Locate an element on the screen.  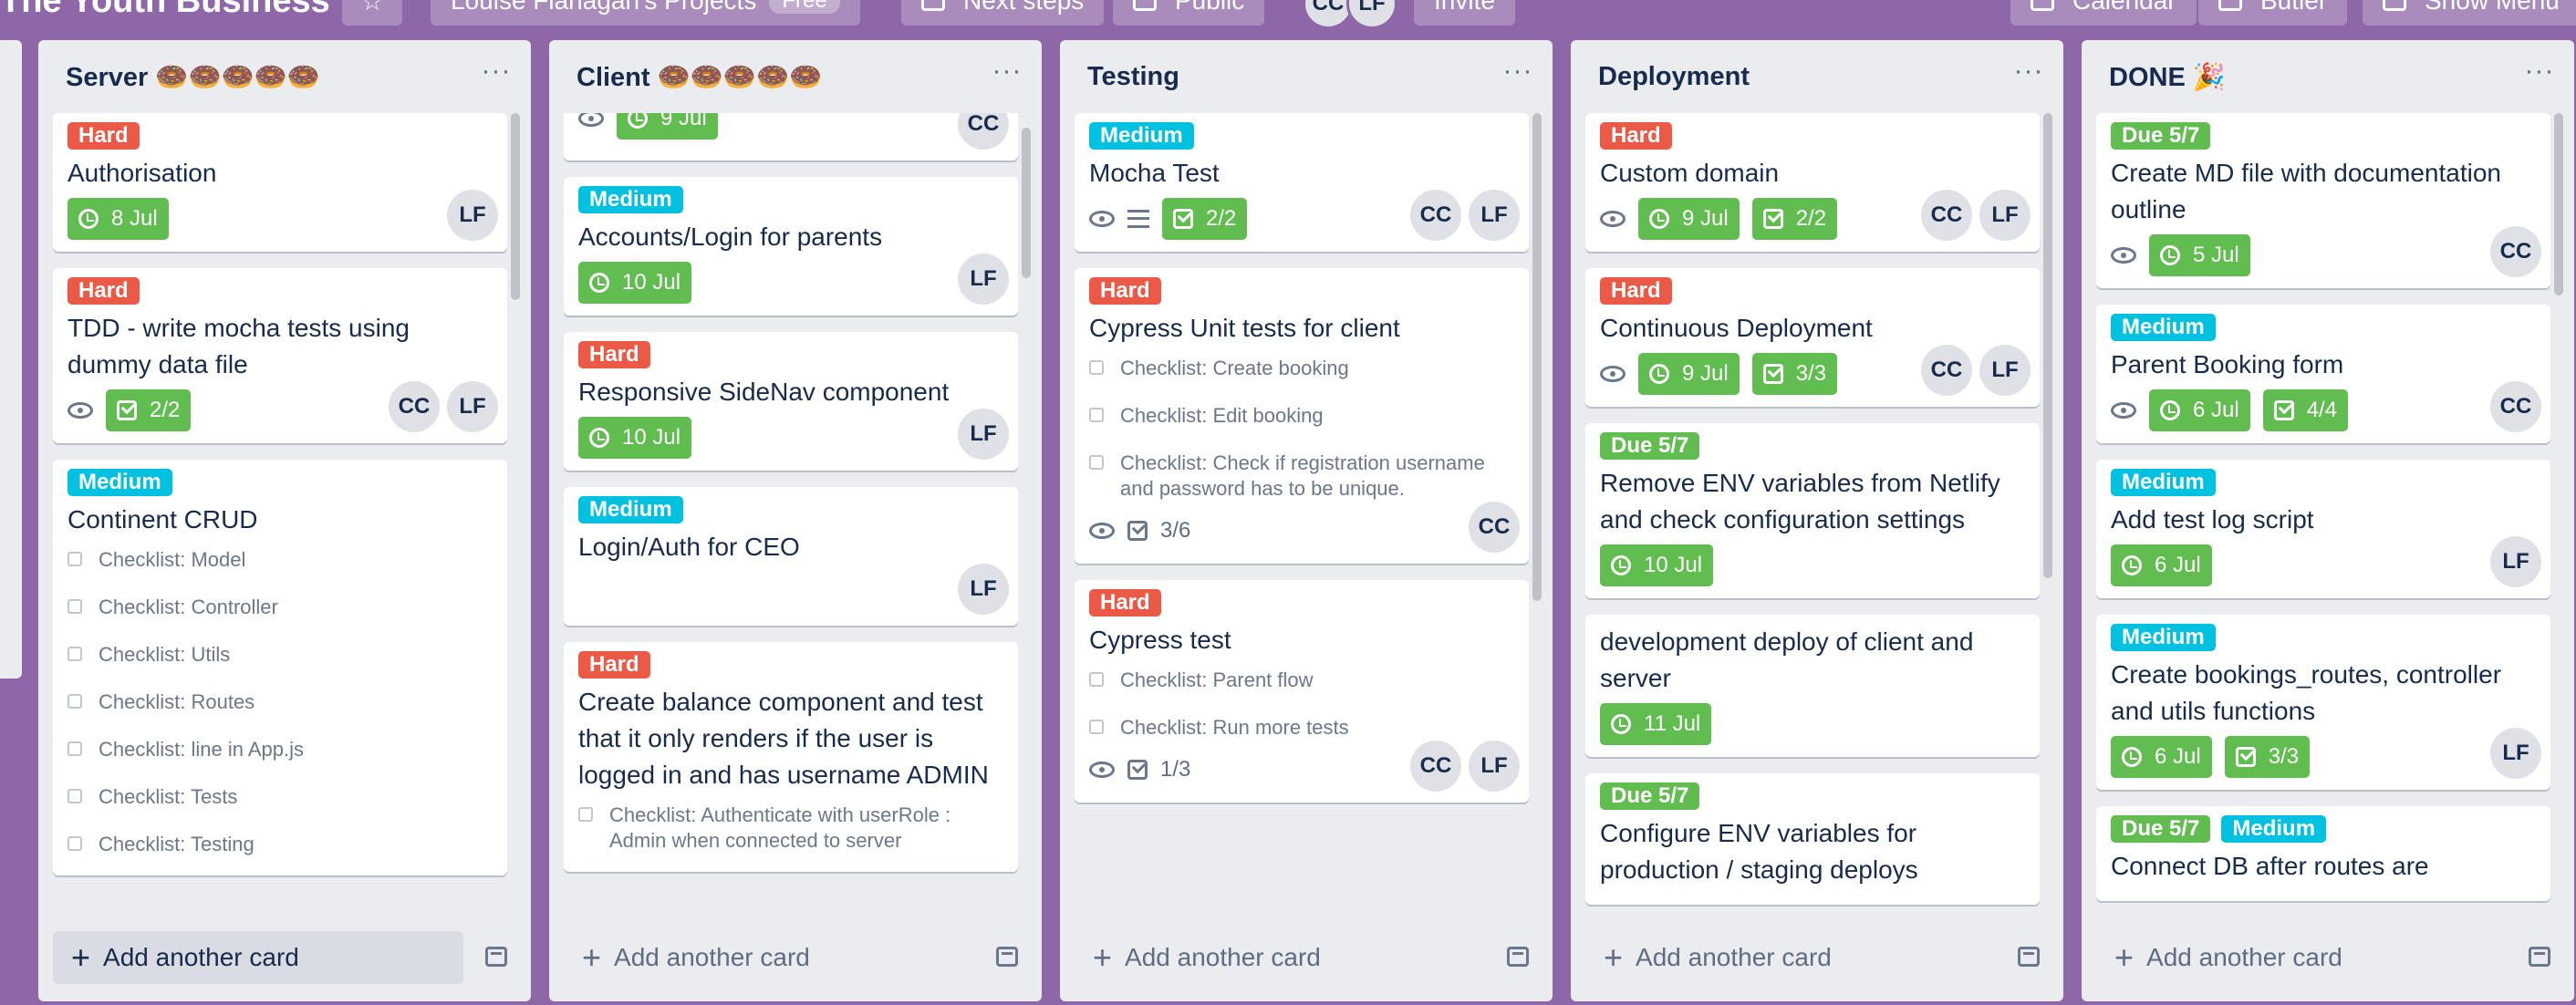
checklist-item: Checklist: Parent flow is located at coordinates (1302, 680).